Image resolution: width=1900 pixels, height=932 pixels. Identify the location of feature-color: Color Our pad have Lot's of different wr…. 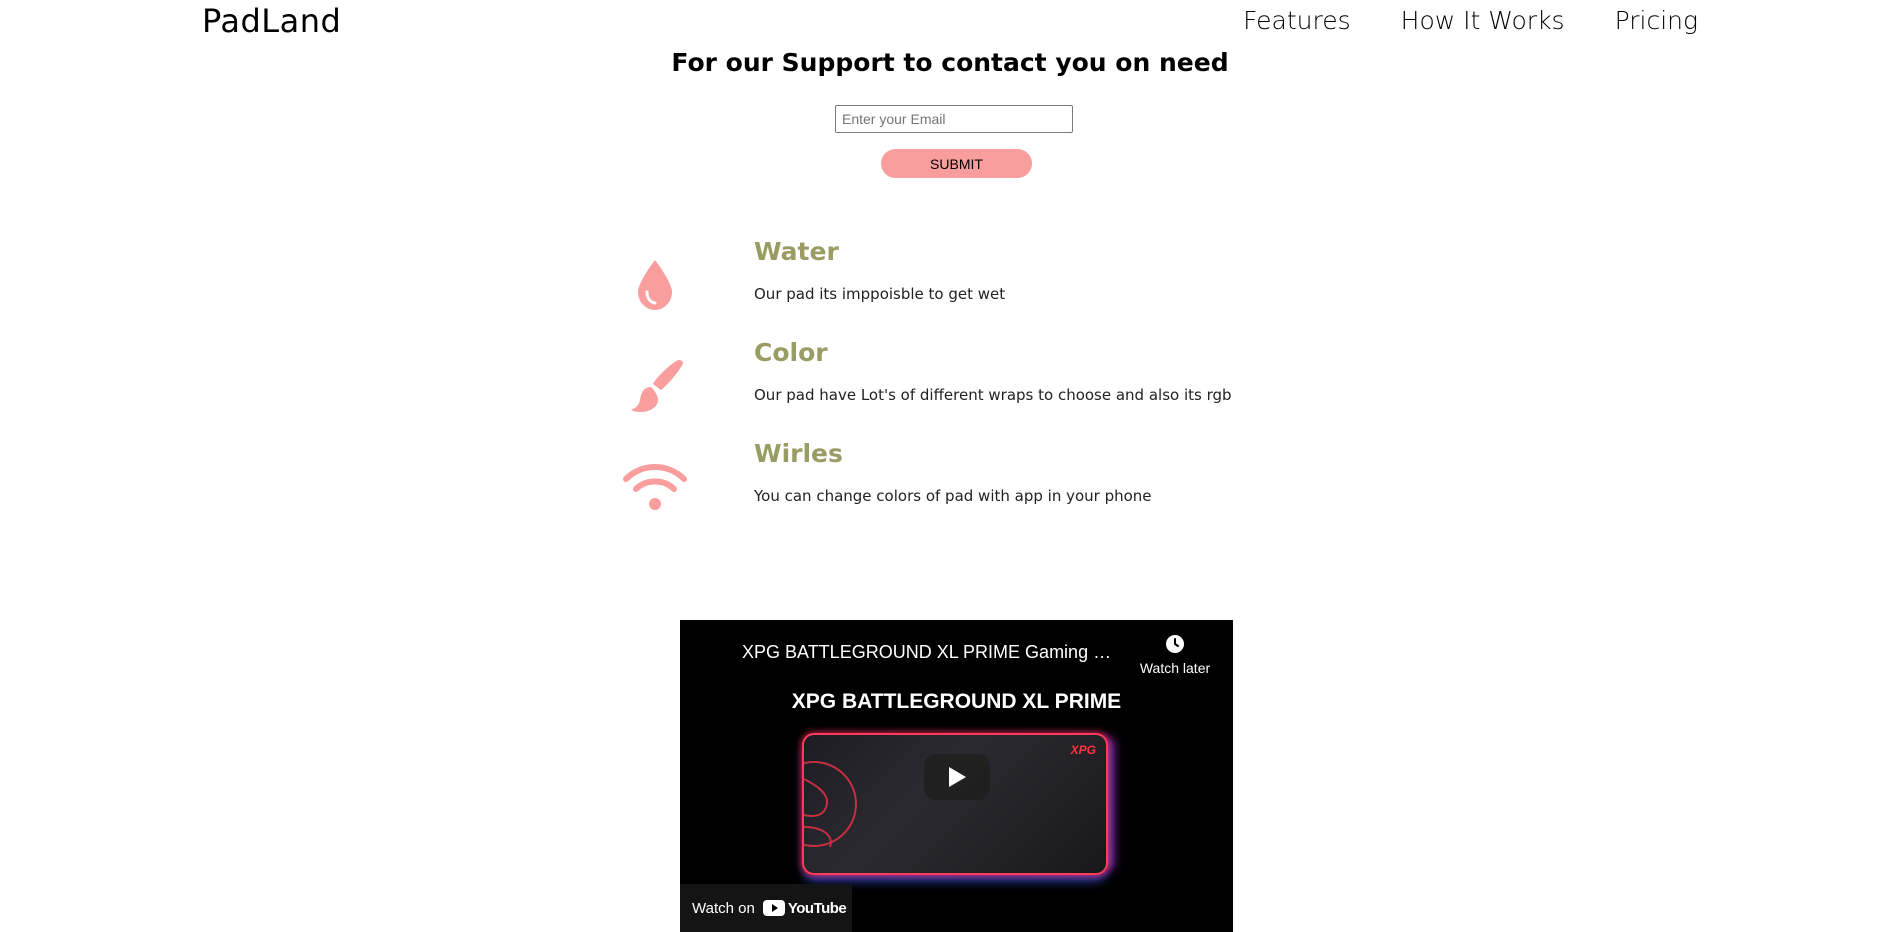
(1000, 385).